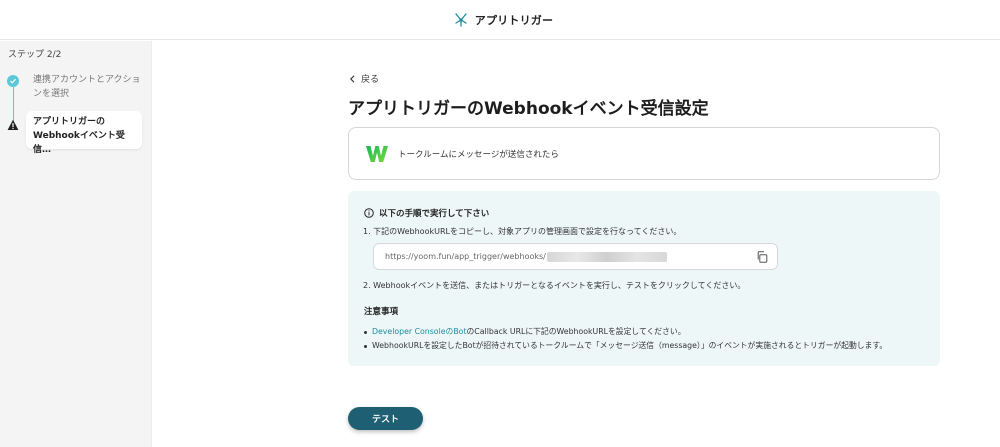 The image size is (1000, 447). Describe the element at coordinates (762, 257) in the screenshot. I see `copy-icon` at that location.